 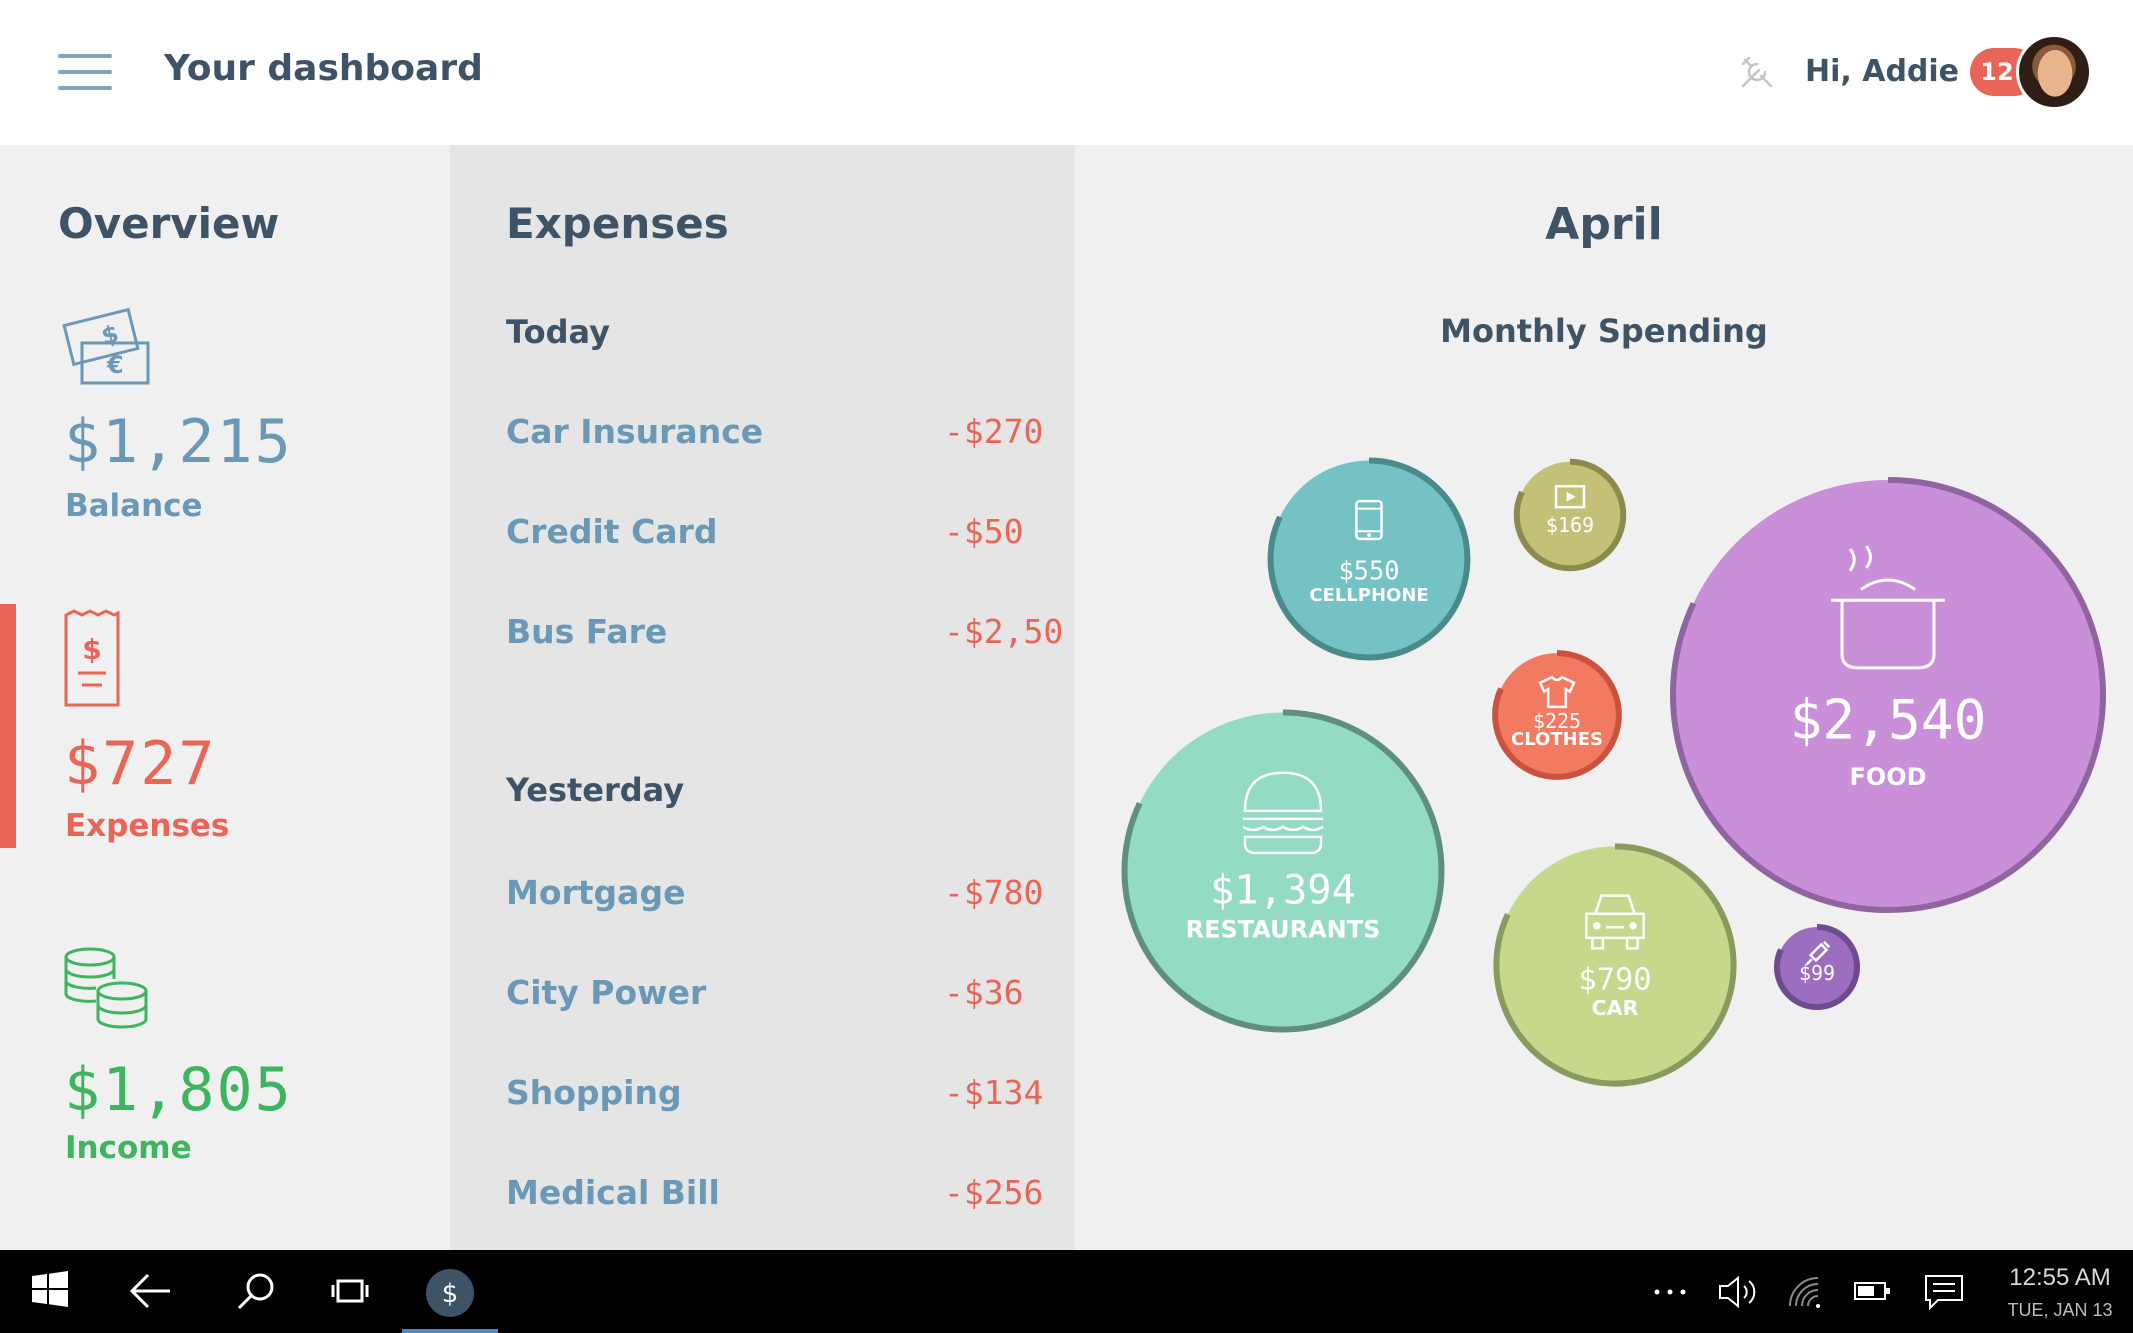 What do you see at coordinates (178, 1090) in the screenshot?
I see `income-value: $1,805` at bounding box center [178, 1090].